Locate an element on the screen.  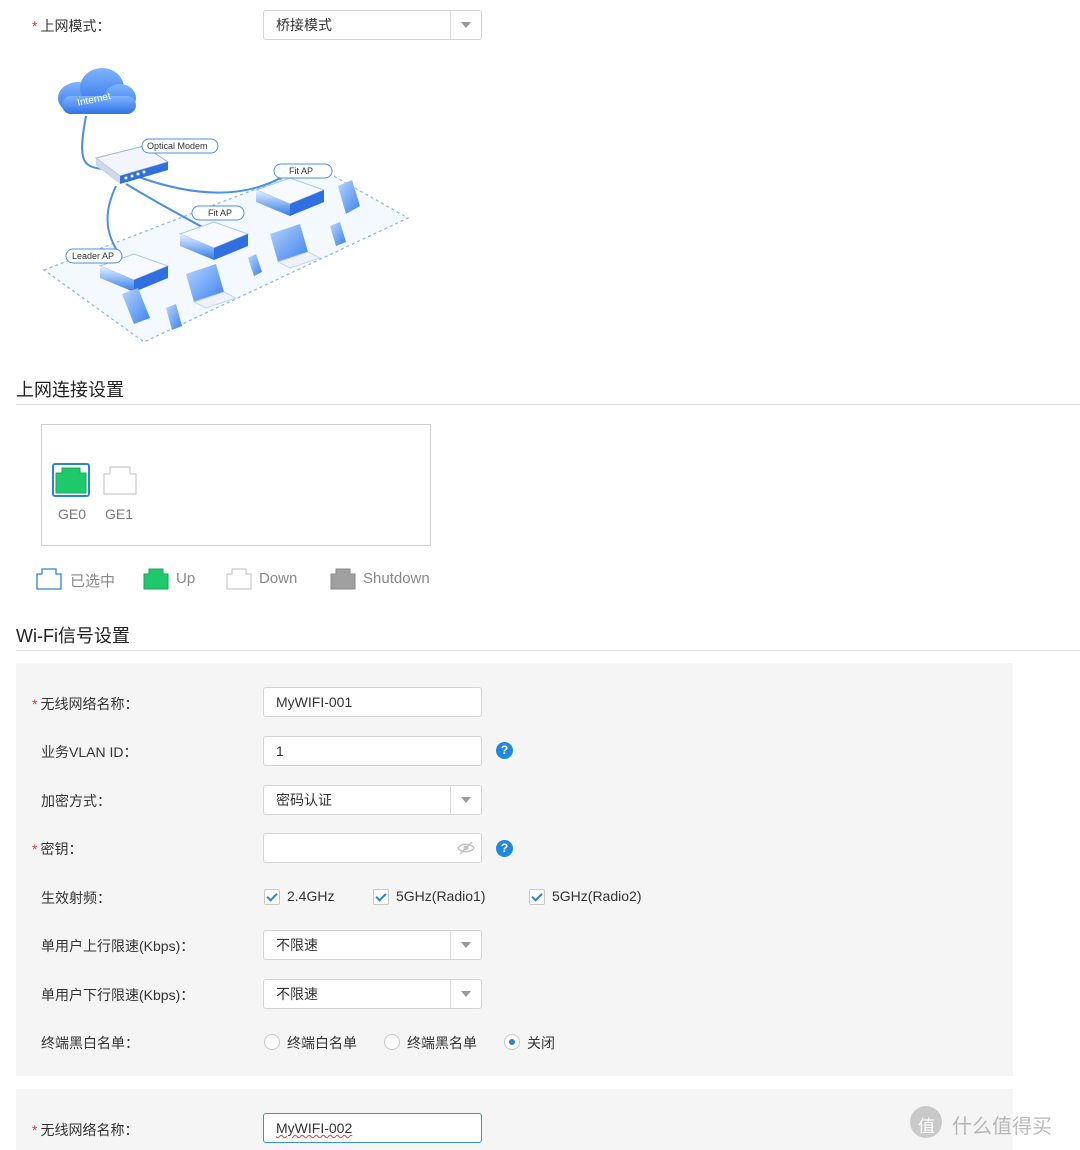
port-label-ge0: GE0 is located at coordinates (72, 514).